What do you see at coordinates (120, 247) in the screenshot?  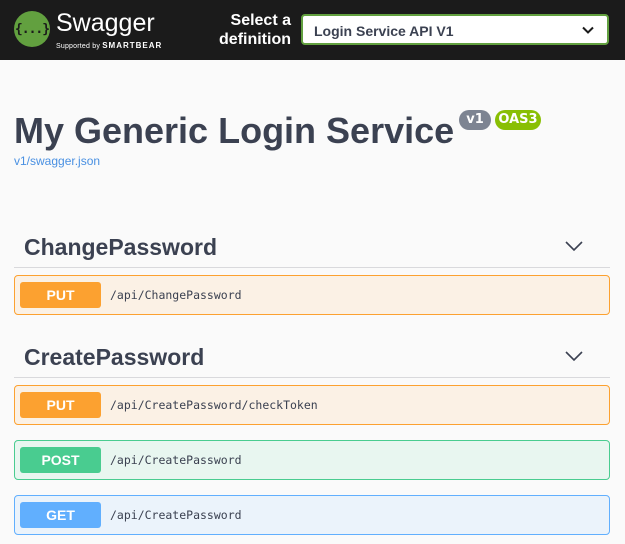 I see `tag-name: ChangePassword` at bounding box center [120, 247].